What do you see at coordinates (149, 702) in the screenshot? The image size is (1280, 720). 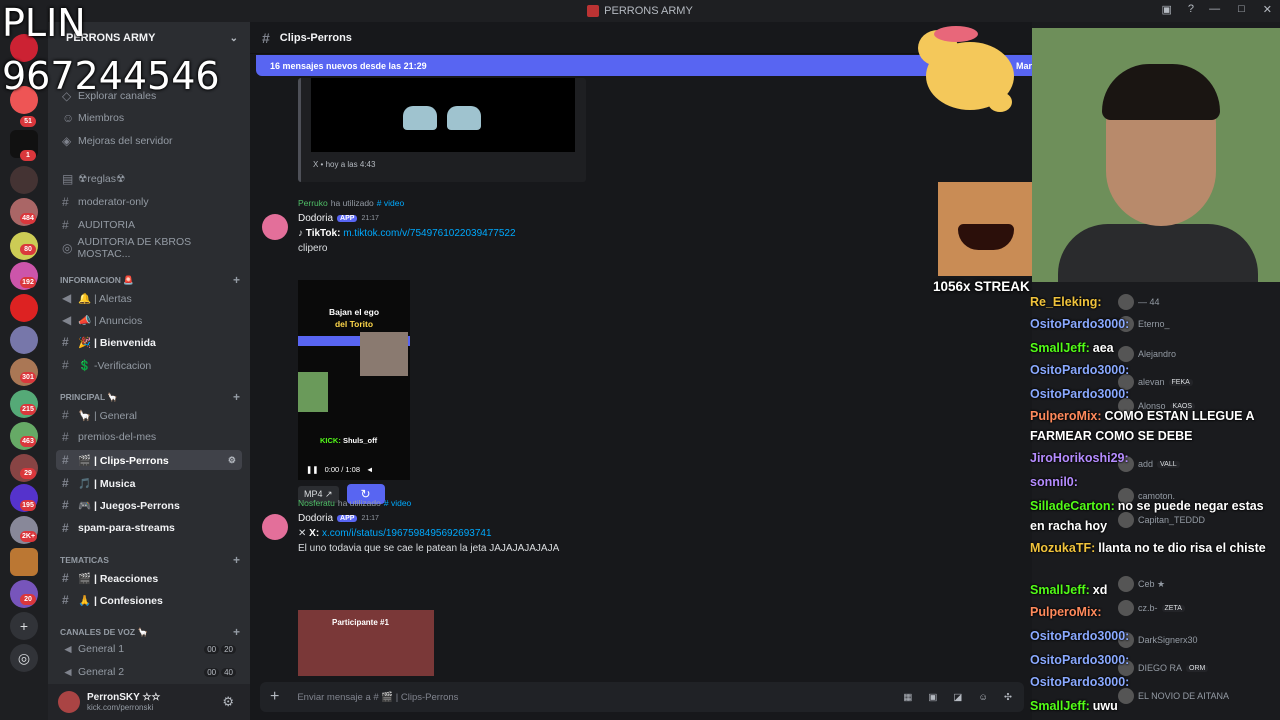 I see `user-panel: PerronSKY ☆☆ kick.com/perronski ⚙` at bounding box center [149, 702].